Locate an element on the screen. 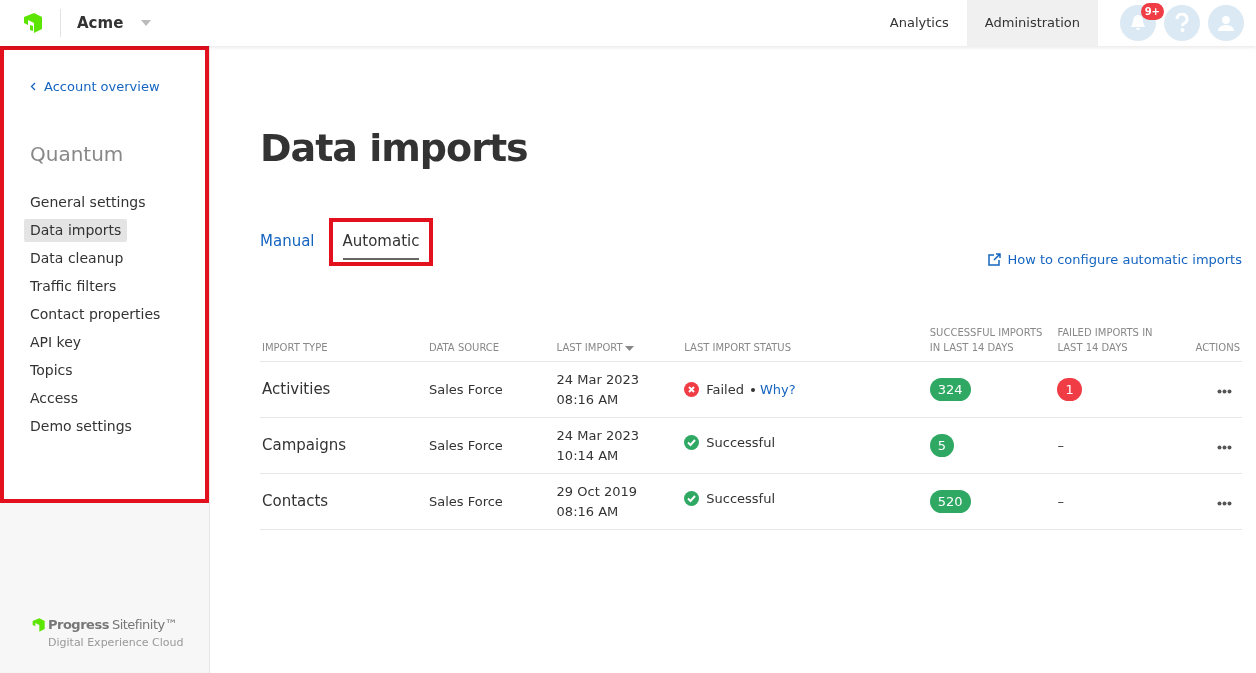  table-cell: Activities is located at coordinates (296, 389).